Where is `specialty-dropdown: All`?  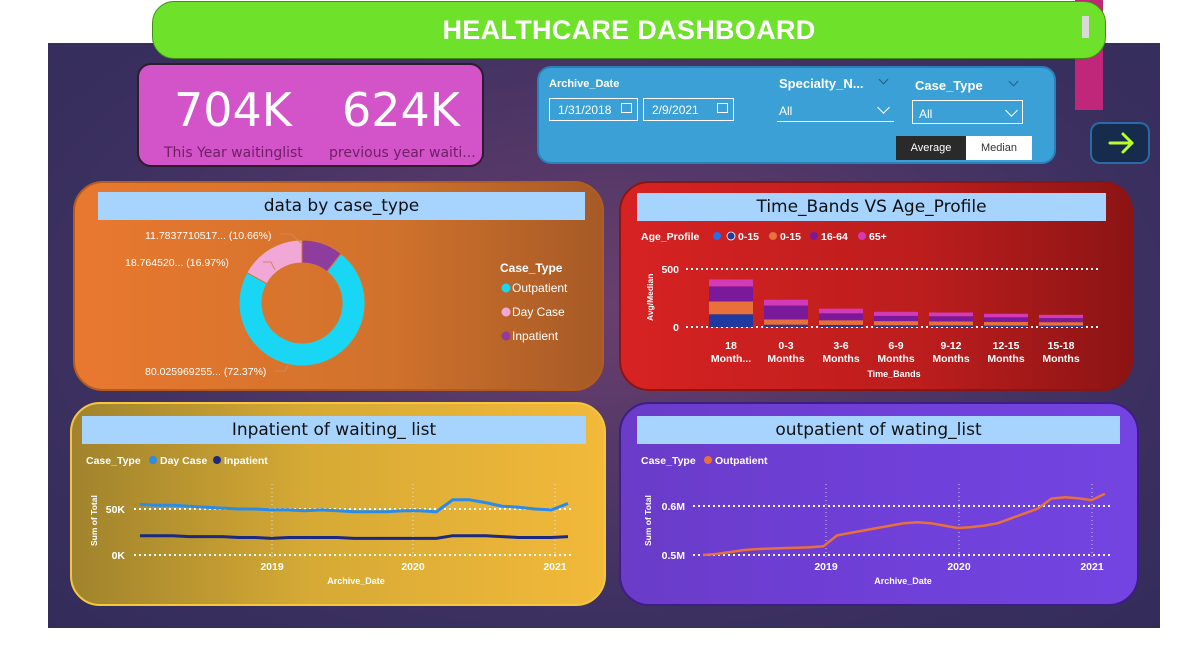 specialty-dropdown: All is located at coordinates (835, 110).